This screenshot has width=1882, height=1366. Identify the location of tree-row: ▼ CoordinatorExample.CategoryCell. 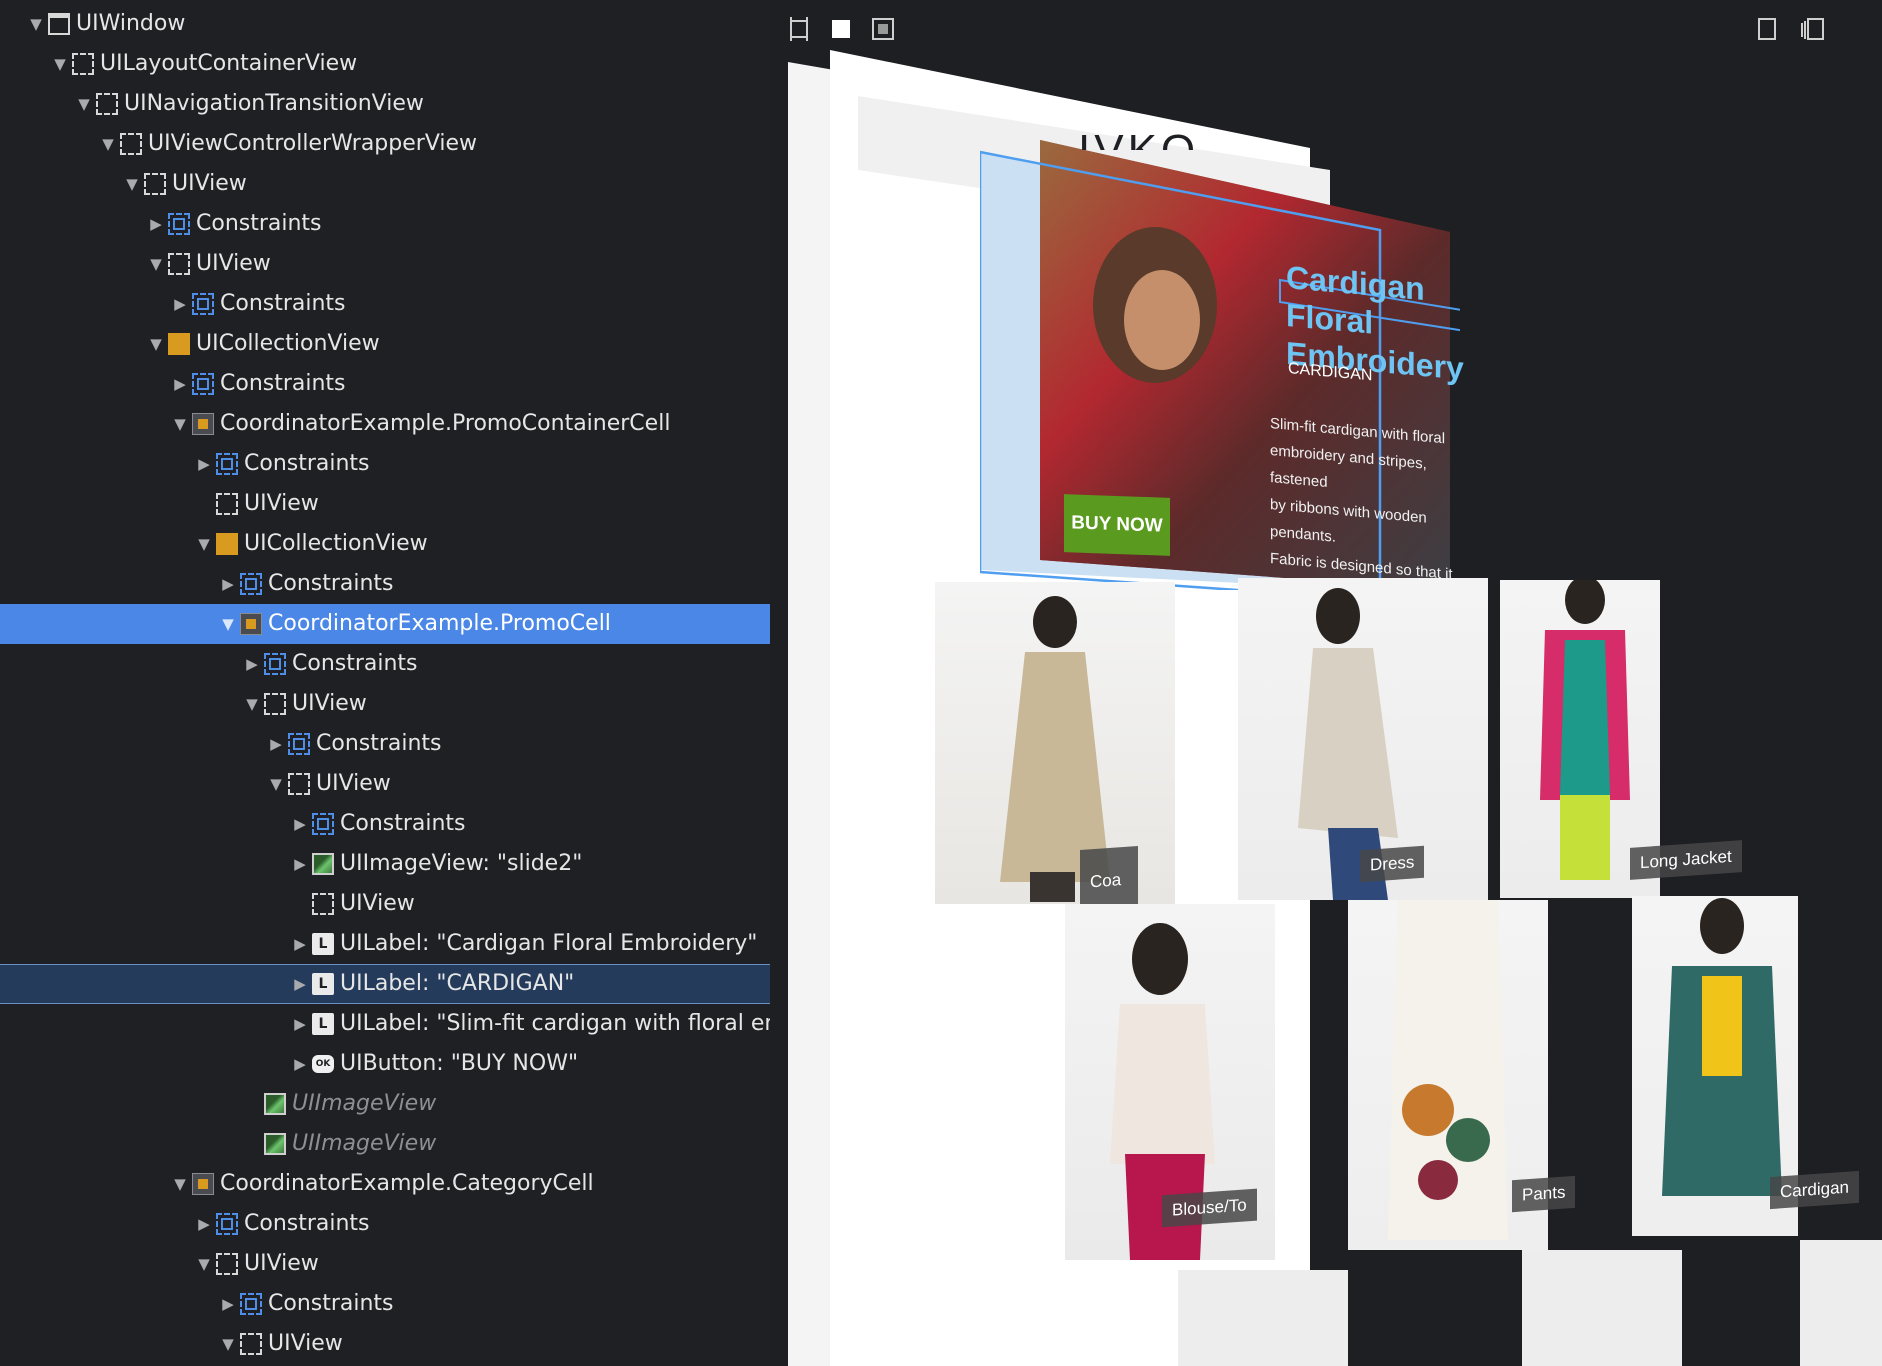
(385, 1184).